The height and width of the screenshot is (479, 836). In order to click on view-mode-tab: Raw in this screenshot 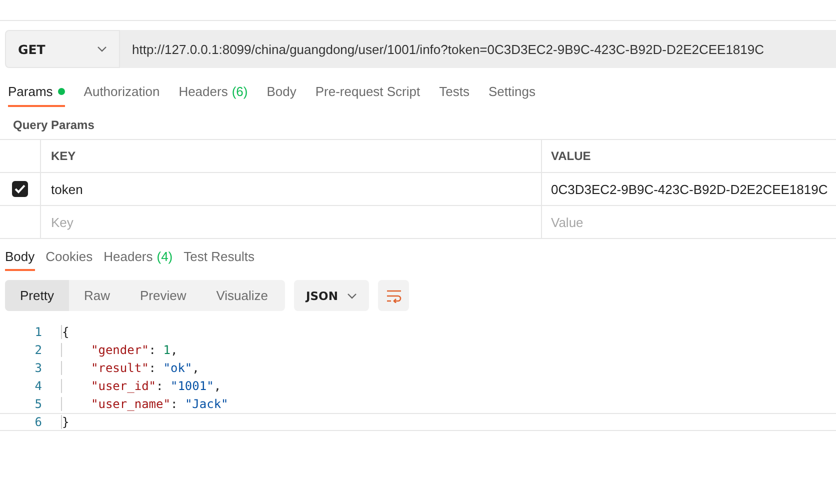, I will do `click(96, 295)`.